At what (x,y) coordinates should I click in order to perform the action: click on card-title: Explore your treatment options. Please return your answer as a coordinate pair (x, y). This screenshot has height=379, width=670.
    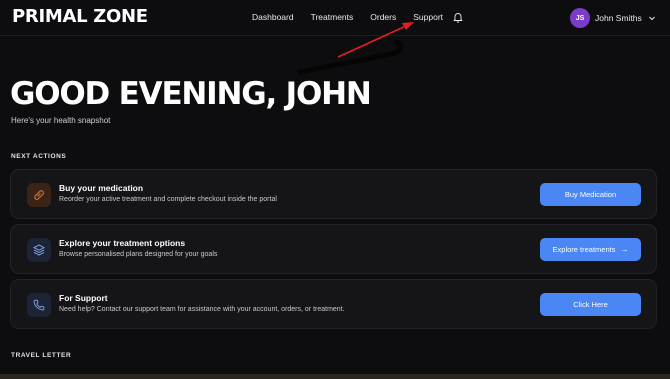
    Looking at the image, I should click on (122, 243).